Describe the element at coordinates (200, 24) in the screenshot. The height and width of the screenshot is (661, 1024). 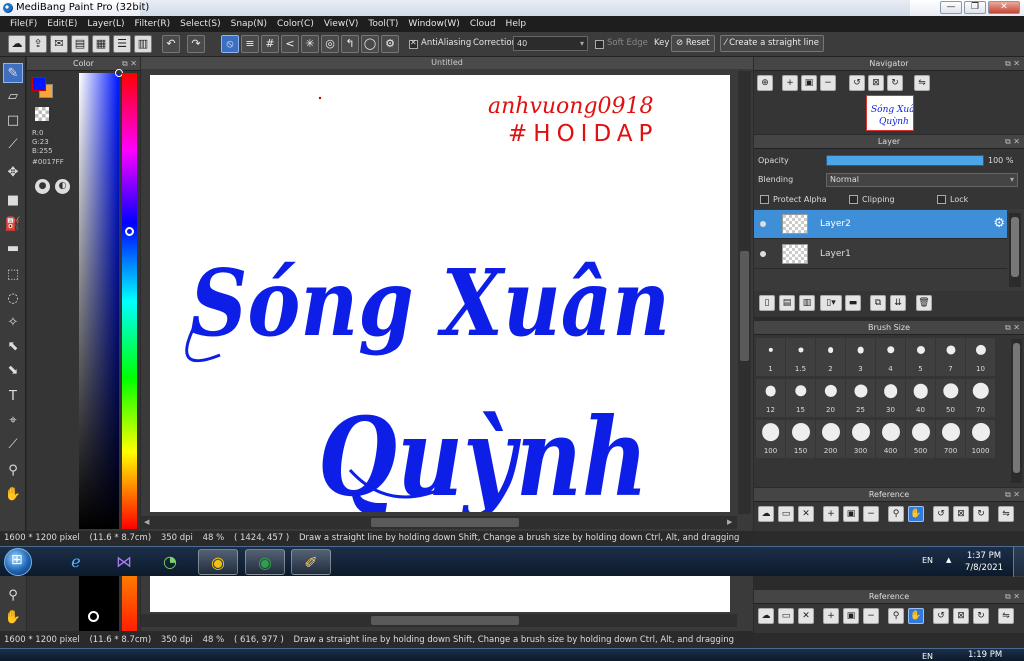
I see `menu-select: Select(S)` at that location.